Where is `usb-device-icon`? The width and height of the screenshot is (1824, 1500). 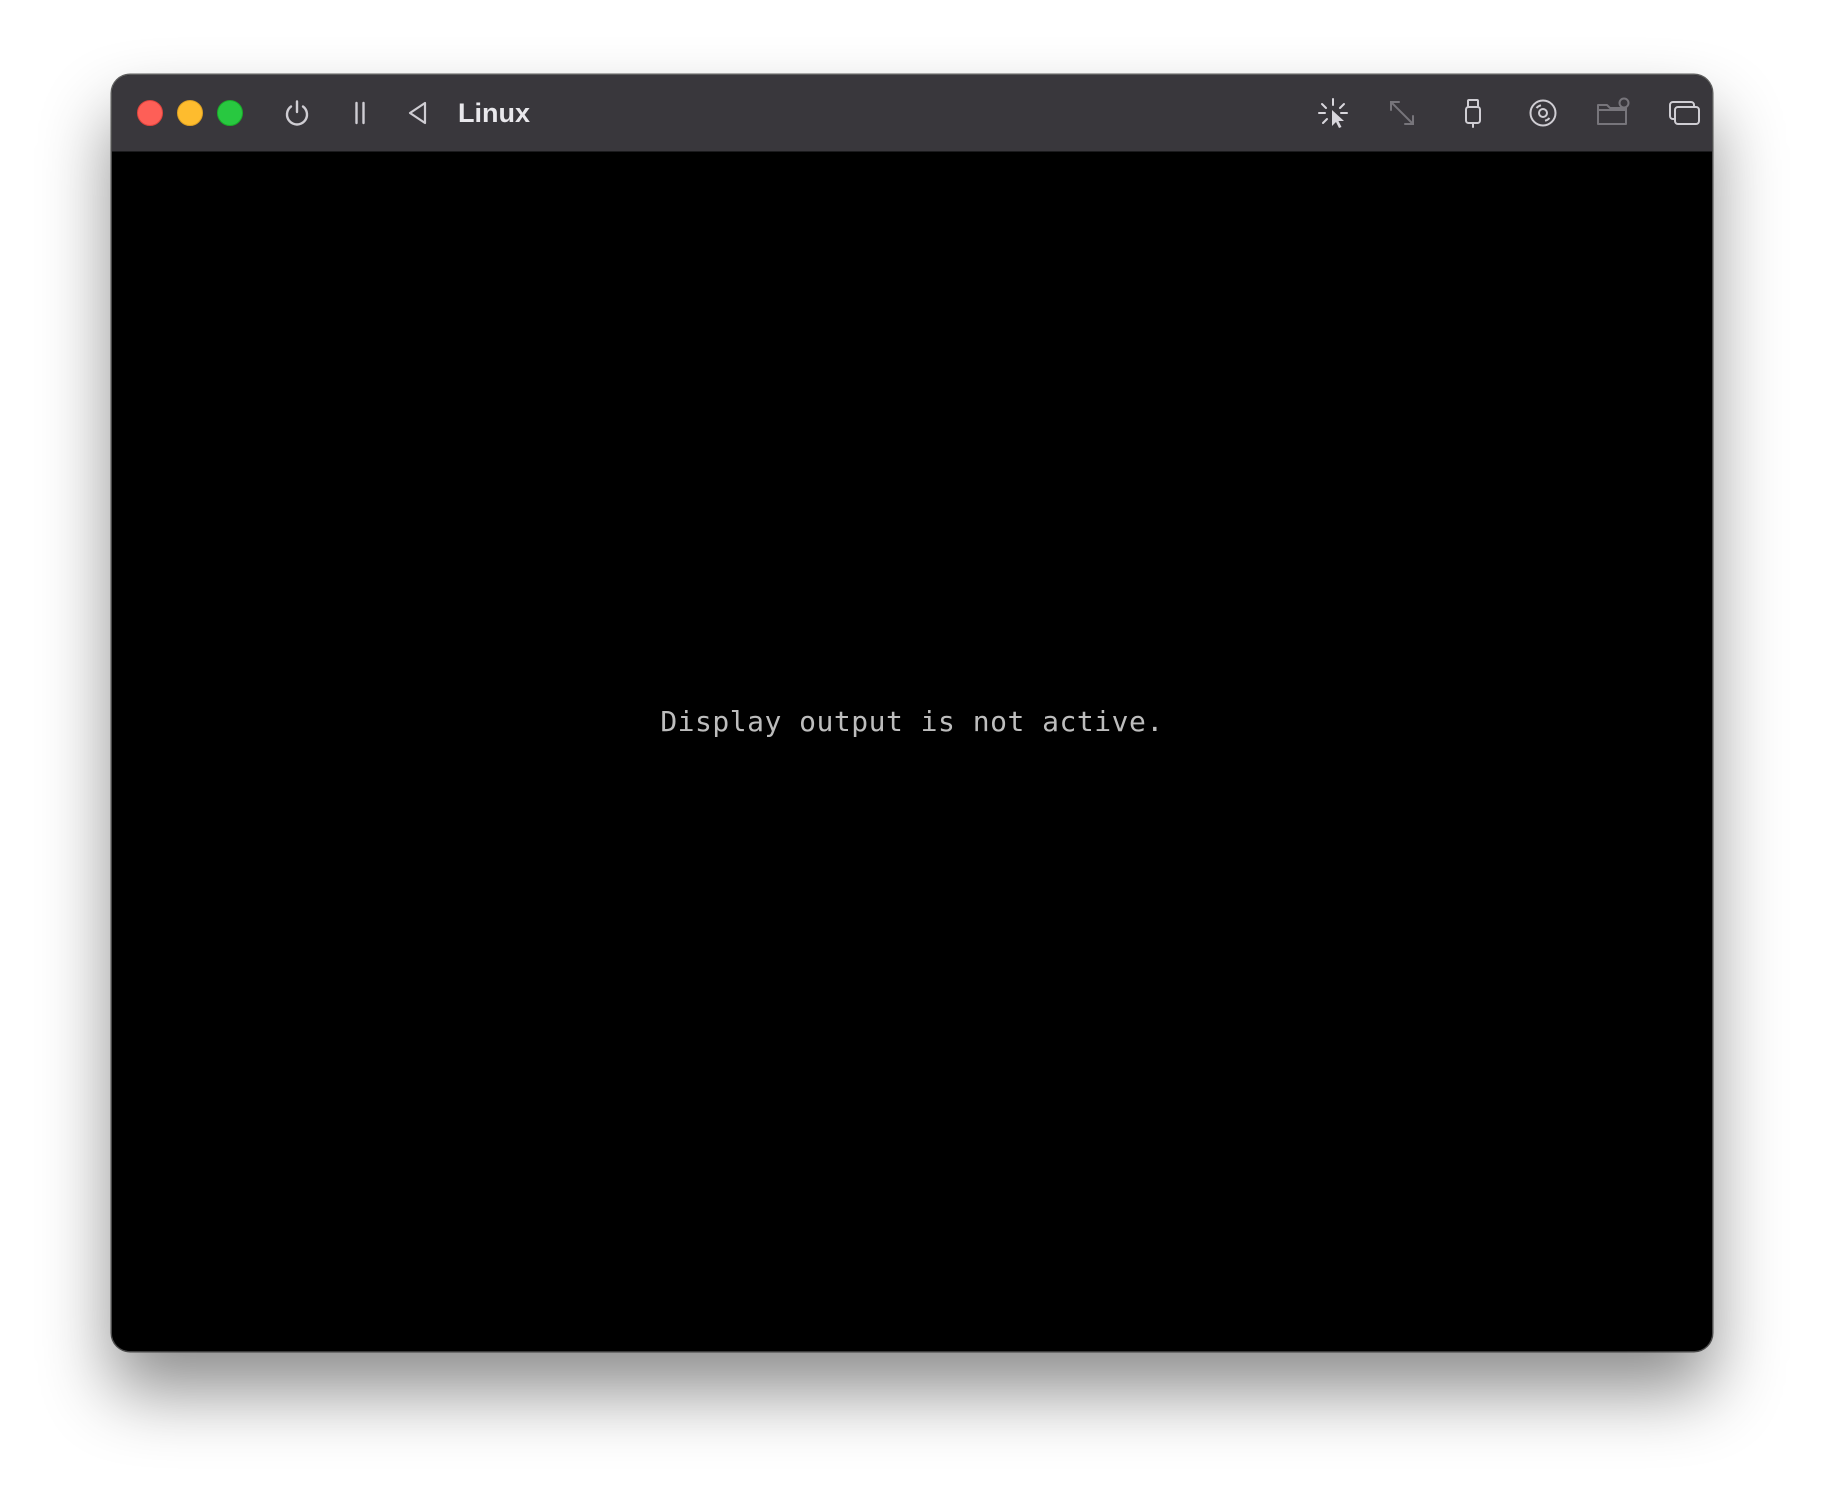
usb-device-icon is located at coordinates (1473, 113).